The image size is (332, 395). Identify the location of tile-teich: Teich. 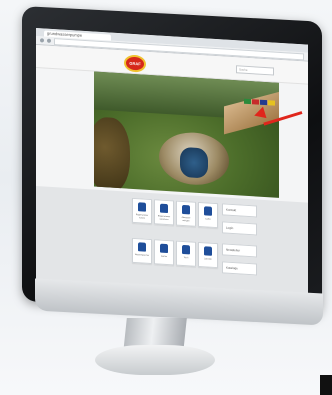
(186, 253).